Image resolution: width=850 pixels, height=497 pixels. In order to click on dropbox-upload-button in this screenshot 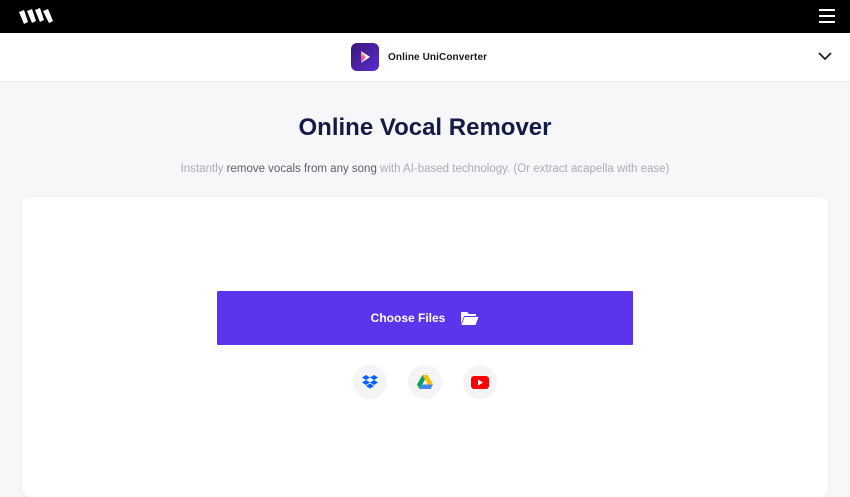, I will do `click(370, 382)`.